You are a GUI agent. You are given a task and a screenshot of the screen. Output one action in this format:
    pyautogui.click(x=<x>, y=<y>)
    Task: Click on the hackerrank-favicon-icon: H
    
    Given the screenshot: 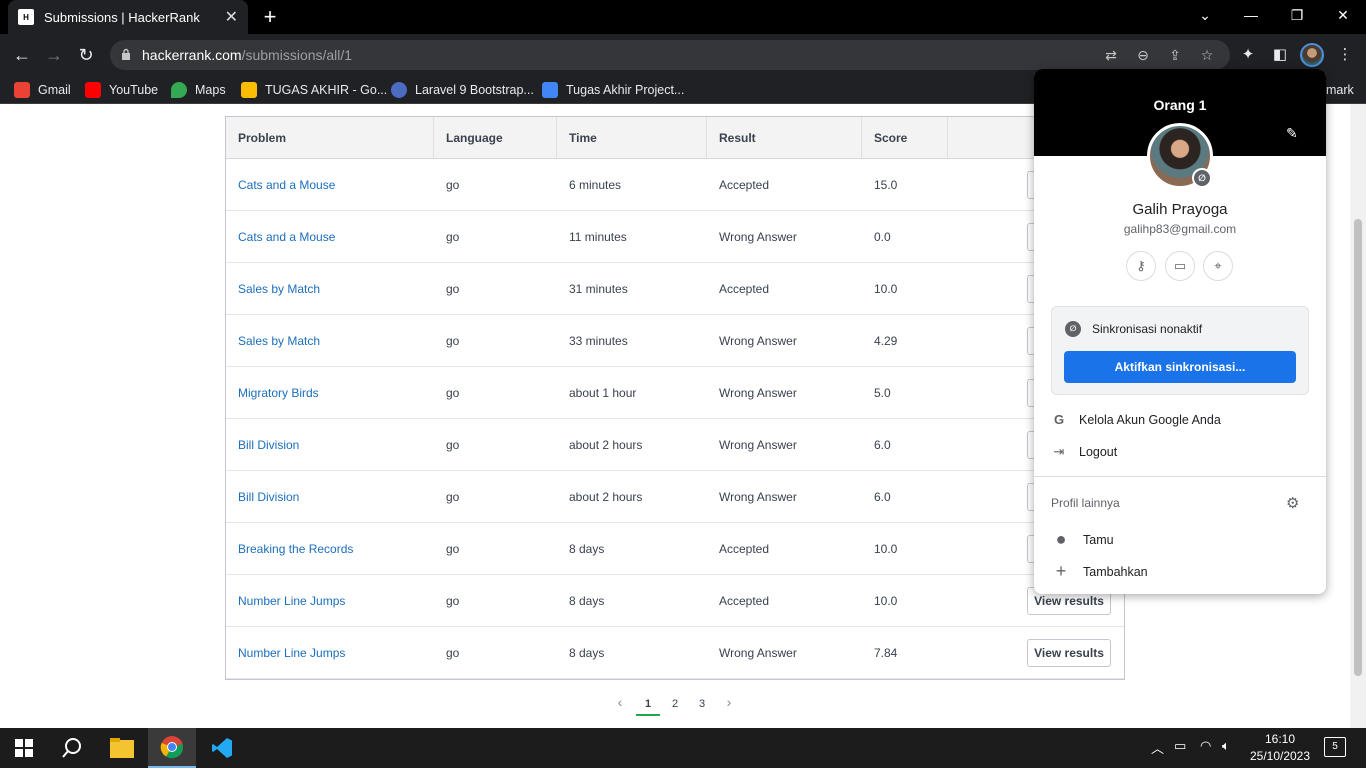 What is the action you would take?
    pyautogui.click(x=26, y=17)
    